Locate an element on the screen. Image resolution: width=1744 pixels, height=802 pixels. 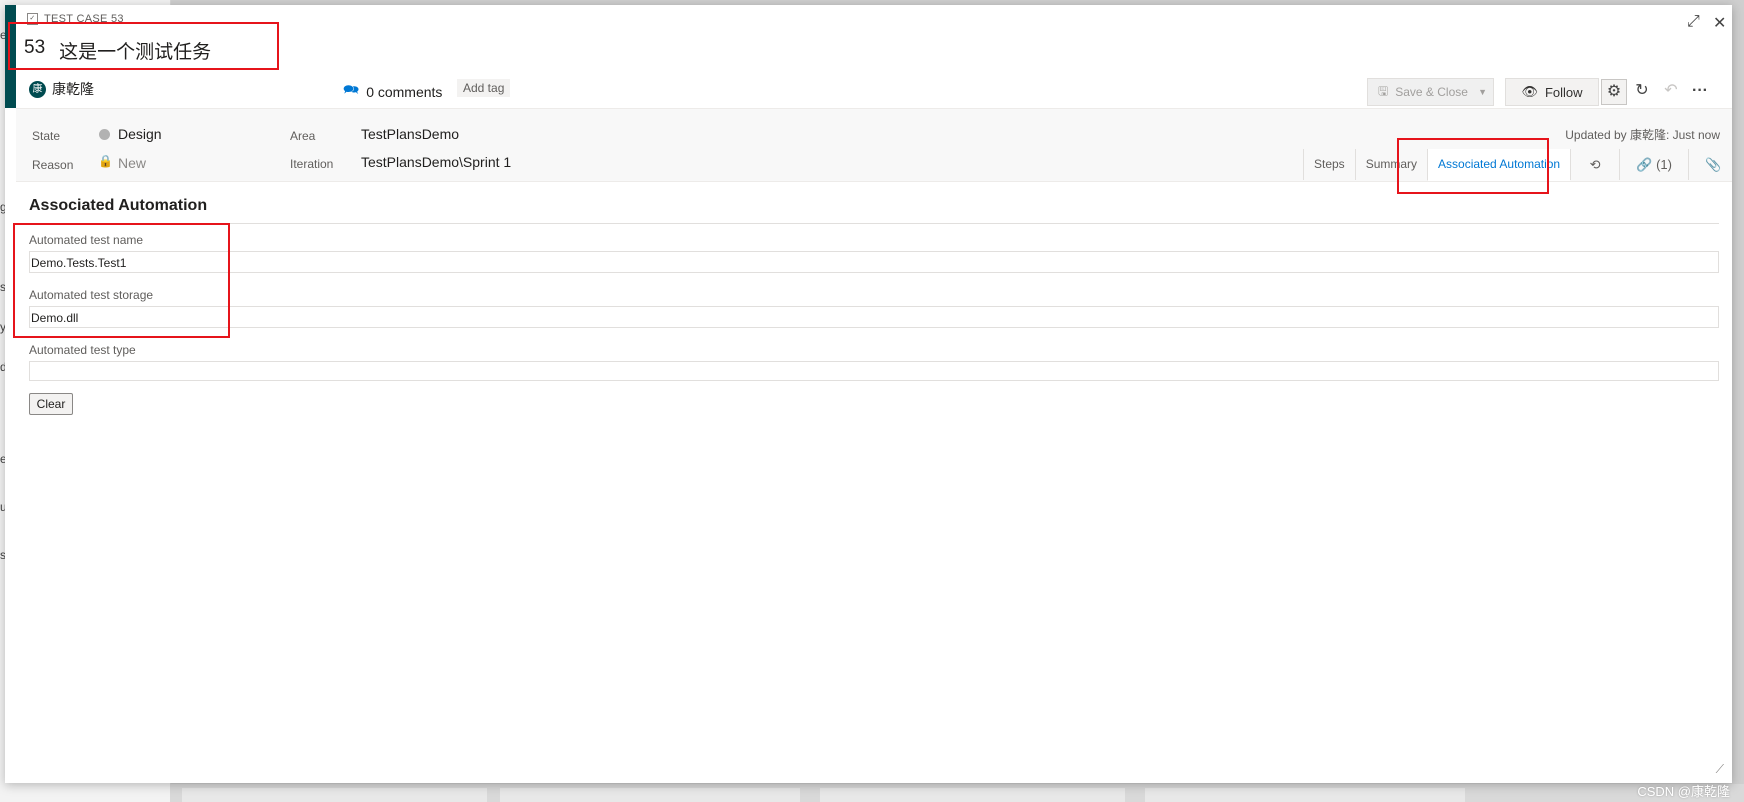
automated-test-name-label: Automated test name is located at coordinates (86, 240).